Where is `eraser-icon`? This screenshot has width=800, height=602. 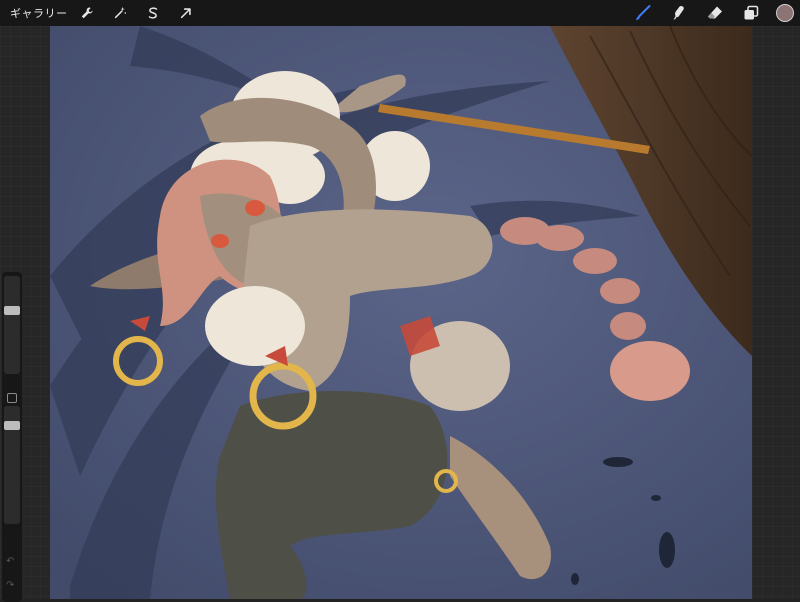 eraser-icon is located at coordinates (715, 12).